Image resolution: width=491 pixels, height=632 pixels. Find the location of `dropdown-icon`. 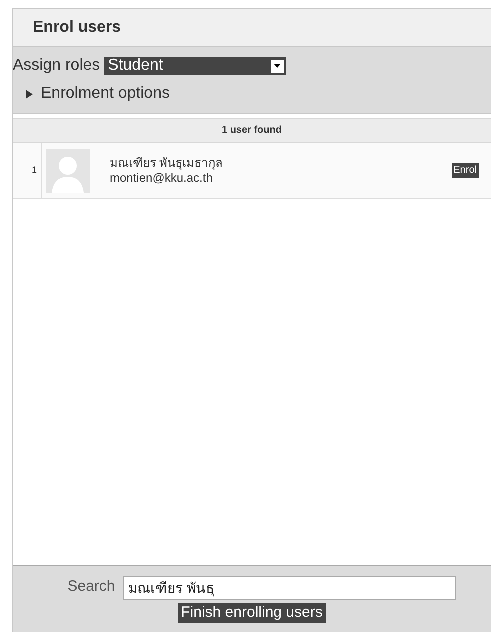

dropdown-icon is located at coordinates (277, 66).